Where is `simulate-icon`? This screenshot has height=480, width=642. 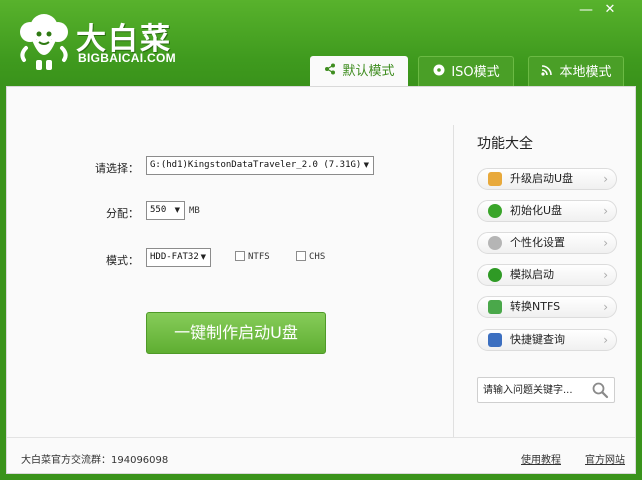 simulate-icon is located at coordinates (495, 275).